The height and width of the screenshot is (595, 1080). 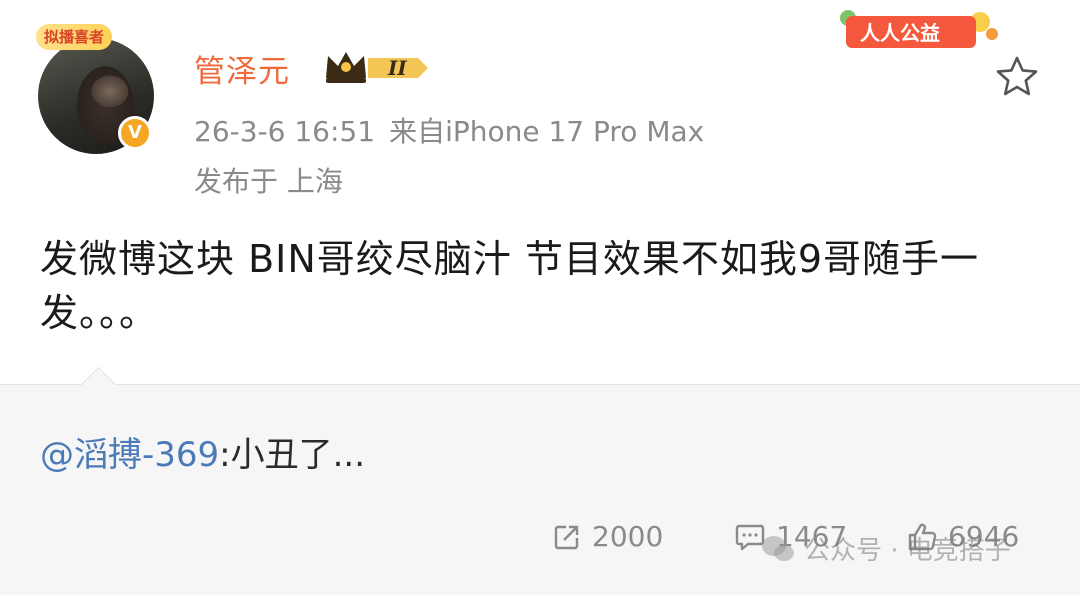 What do you see at coordinates (547, 131) in the screenshot?
I see `post-source: 来自iPhone 17 Pro Max` at bounding box center [547, 131].